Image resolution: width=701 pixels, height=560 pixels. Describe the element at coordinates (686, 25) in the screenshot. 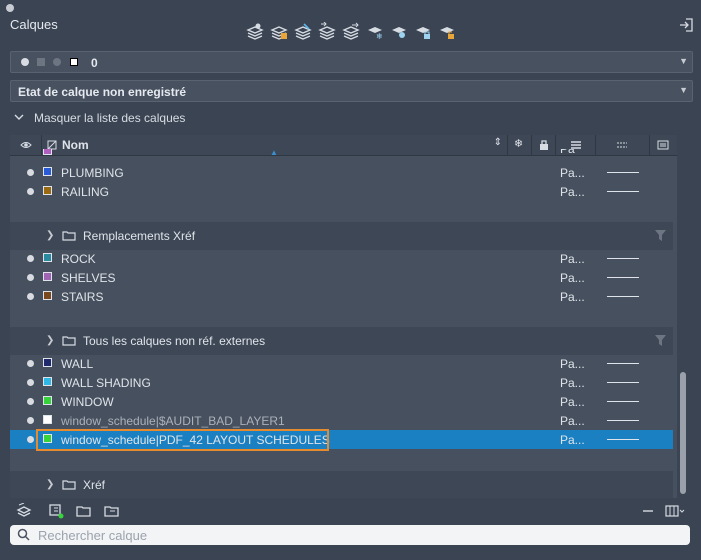

I see `dock-exit-icon` at that location.